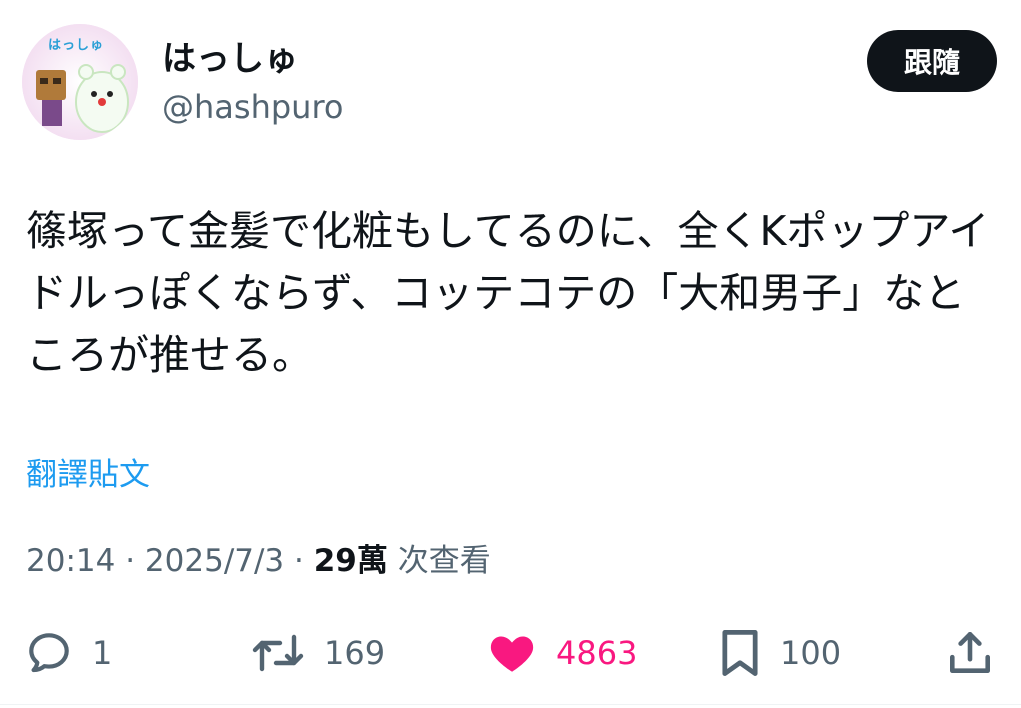 The width and height of the screenshot is (1021, 708). I want to click on tweet-time: 20:14, so click(70, 561).